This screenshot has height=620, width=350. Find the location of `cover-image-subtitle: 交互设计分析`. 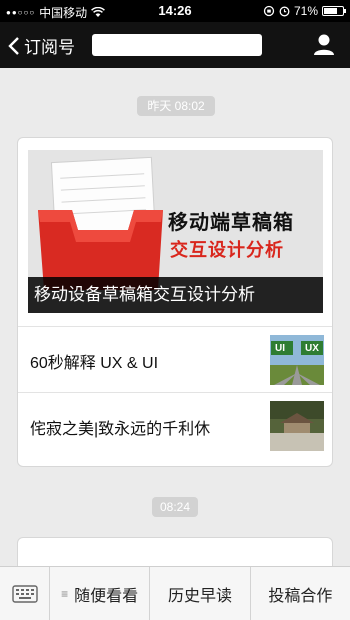

cover-image-subtitle: 交互设计分析 is located at coordinates (227, 250).